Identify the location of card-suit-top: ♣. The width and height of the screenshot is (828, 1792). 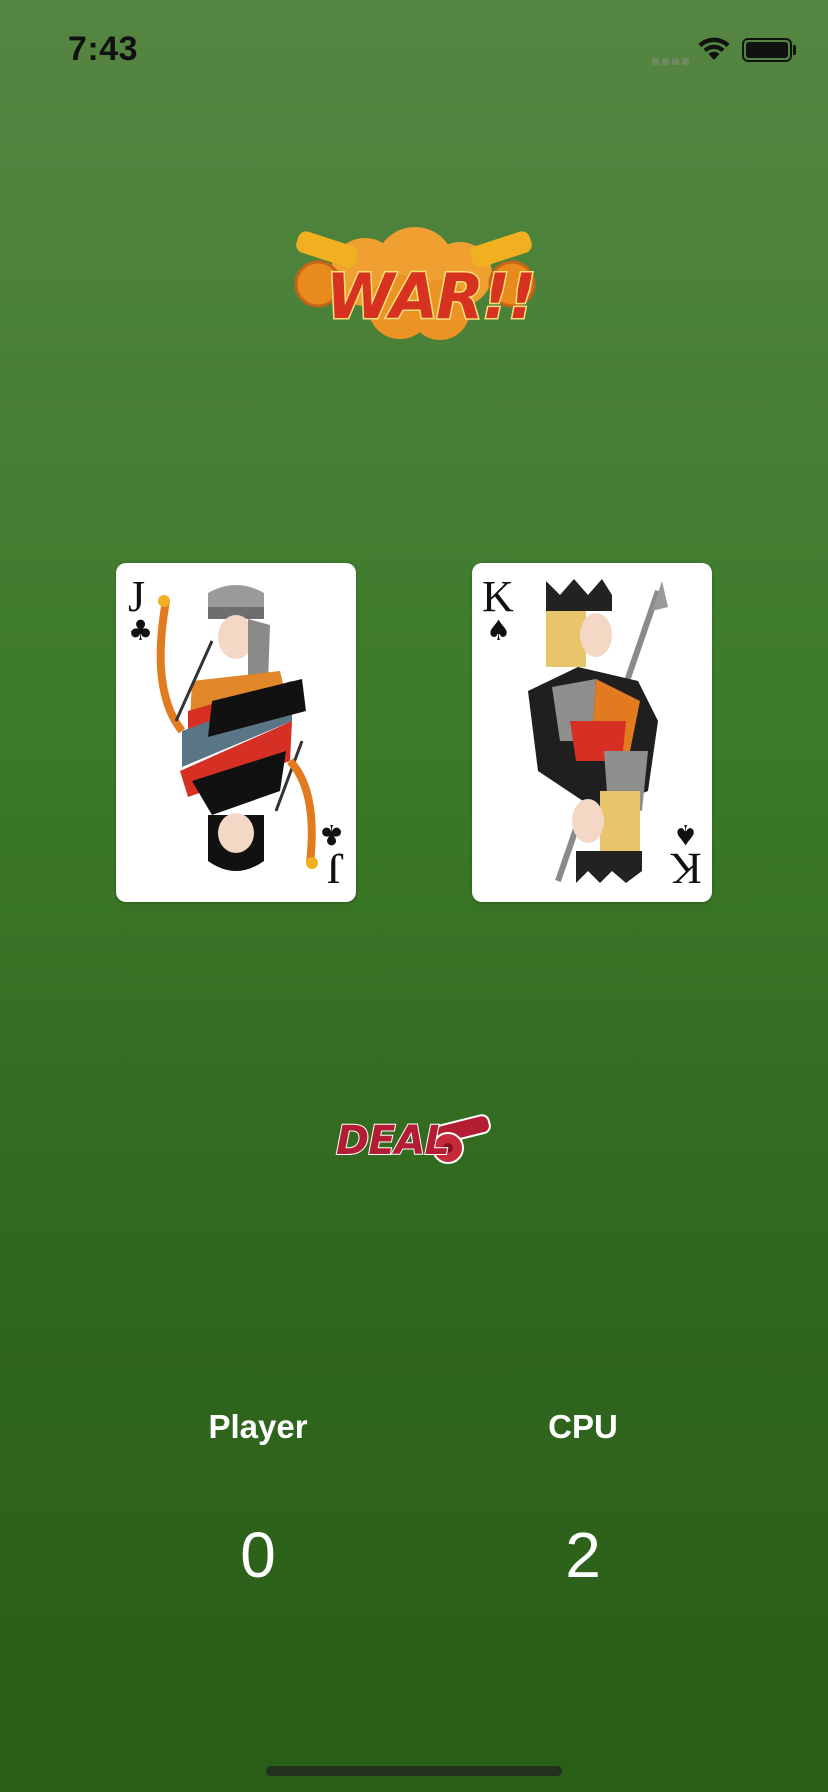
(141, 630).